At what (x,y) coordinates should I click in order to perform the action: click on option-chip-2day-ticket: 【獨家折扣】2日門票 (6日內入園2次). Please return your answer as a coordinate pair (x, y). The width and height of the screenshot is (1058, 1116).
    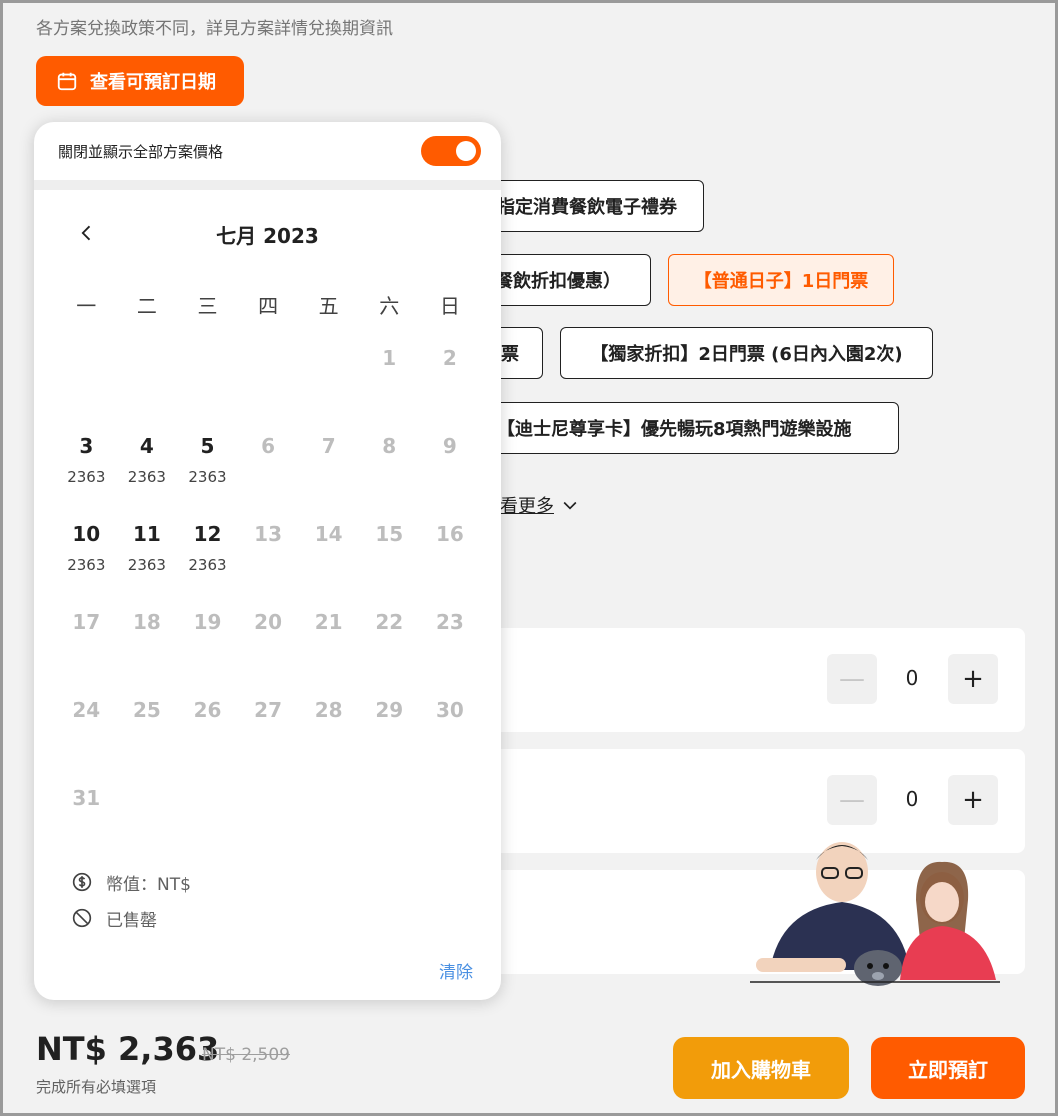
    Looking at the image, I should click on (746, 353).